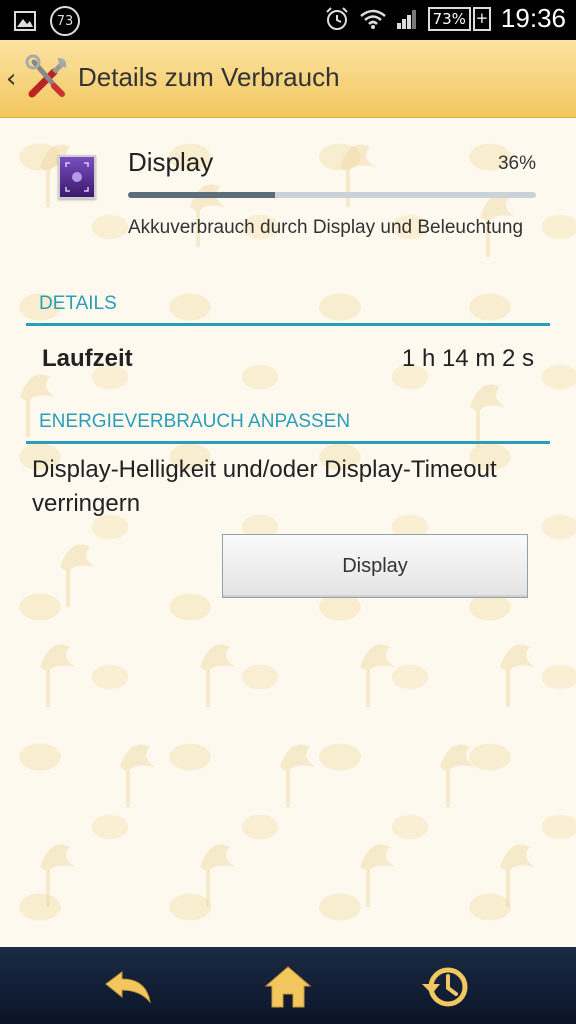 The width and height of the screenshot is (576, 1024). Describe the element at coordinates (209, 77) in the screenshot. I see `page-title: Details zum Verbrauch` at that location.